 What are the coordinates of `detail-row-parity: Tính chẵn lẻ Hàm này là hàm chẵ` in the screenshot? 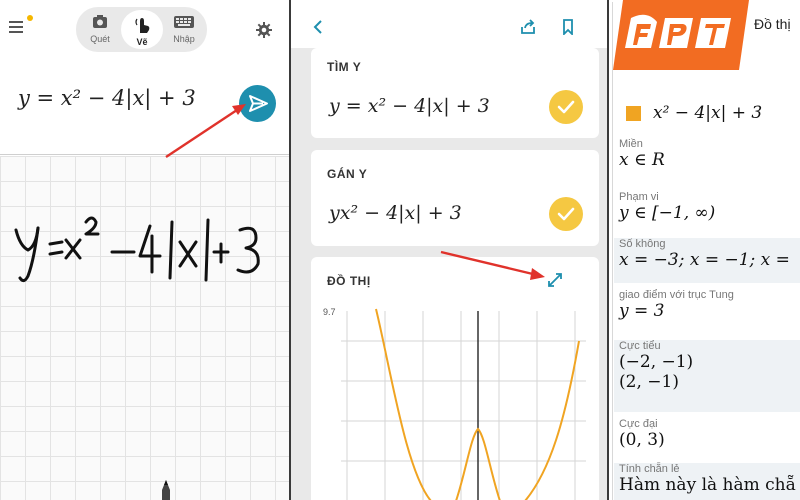 It's located at (707, 481).